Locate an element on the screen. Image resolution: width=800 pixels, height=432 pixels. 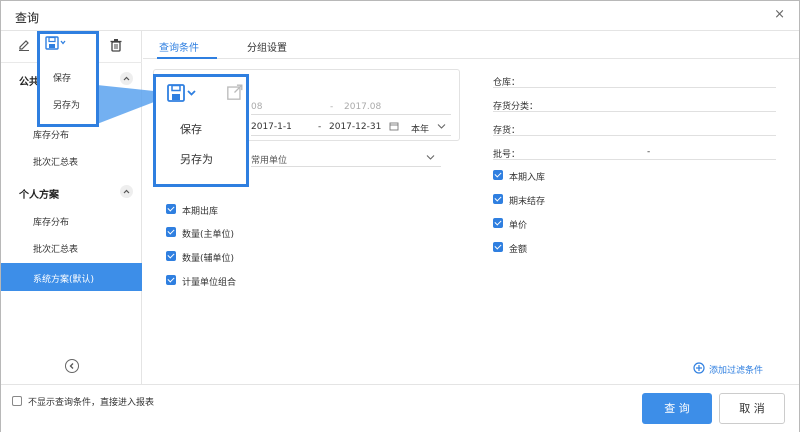
export-icon is located at coordinates (234, 94).